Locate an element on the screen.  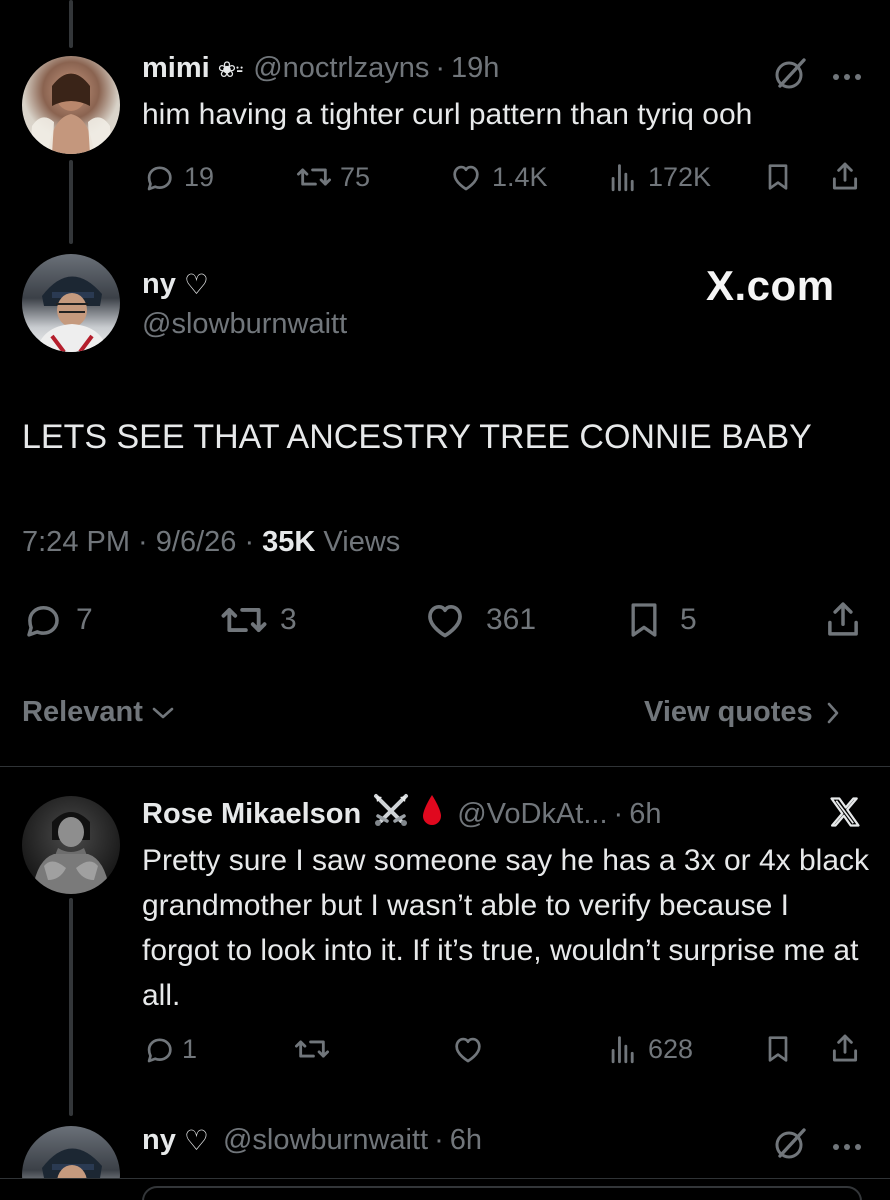
view-quotes-label: View quotes is located at coordinates (728, 712).